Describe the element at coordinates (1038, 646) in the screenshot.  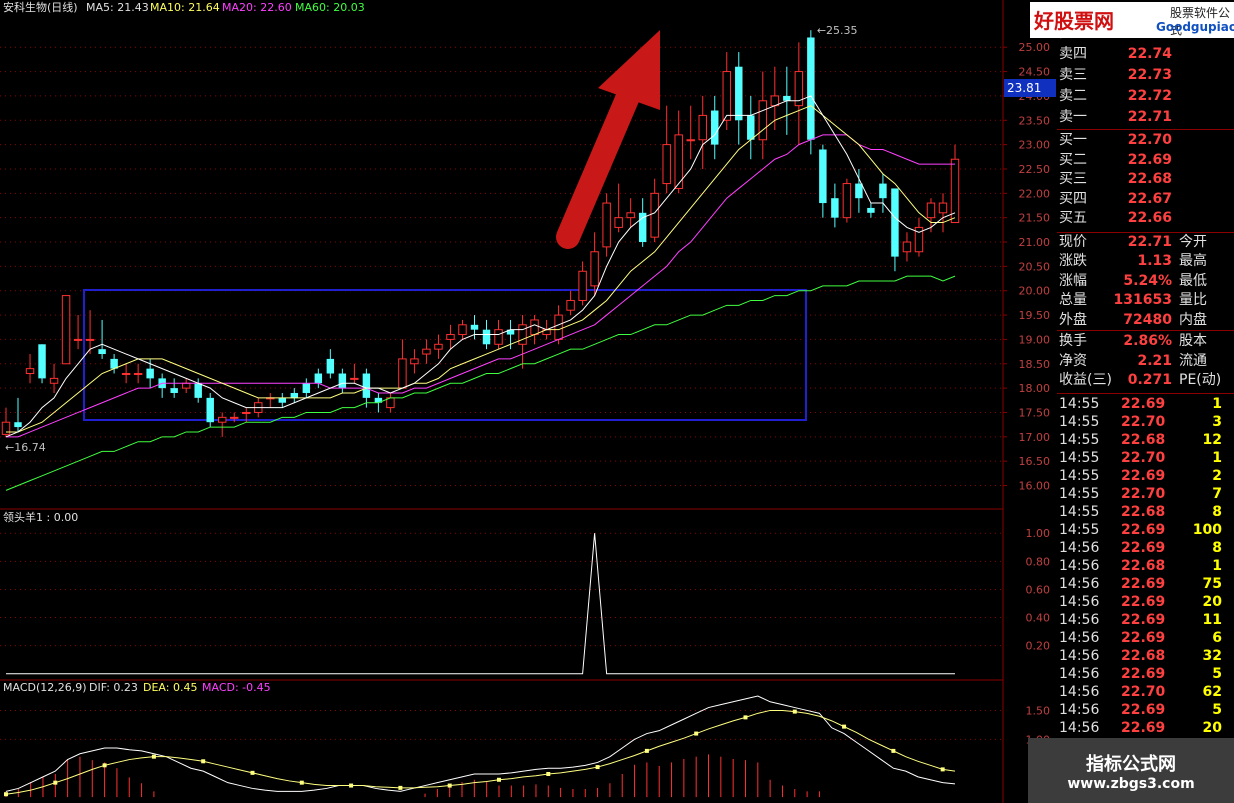
I see `y-tick-label: 0.20` at that location.